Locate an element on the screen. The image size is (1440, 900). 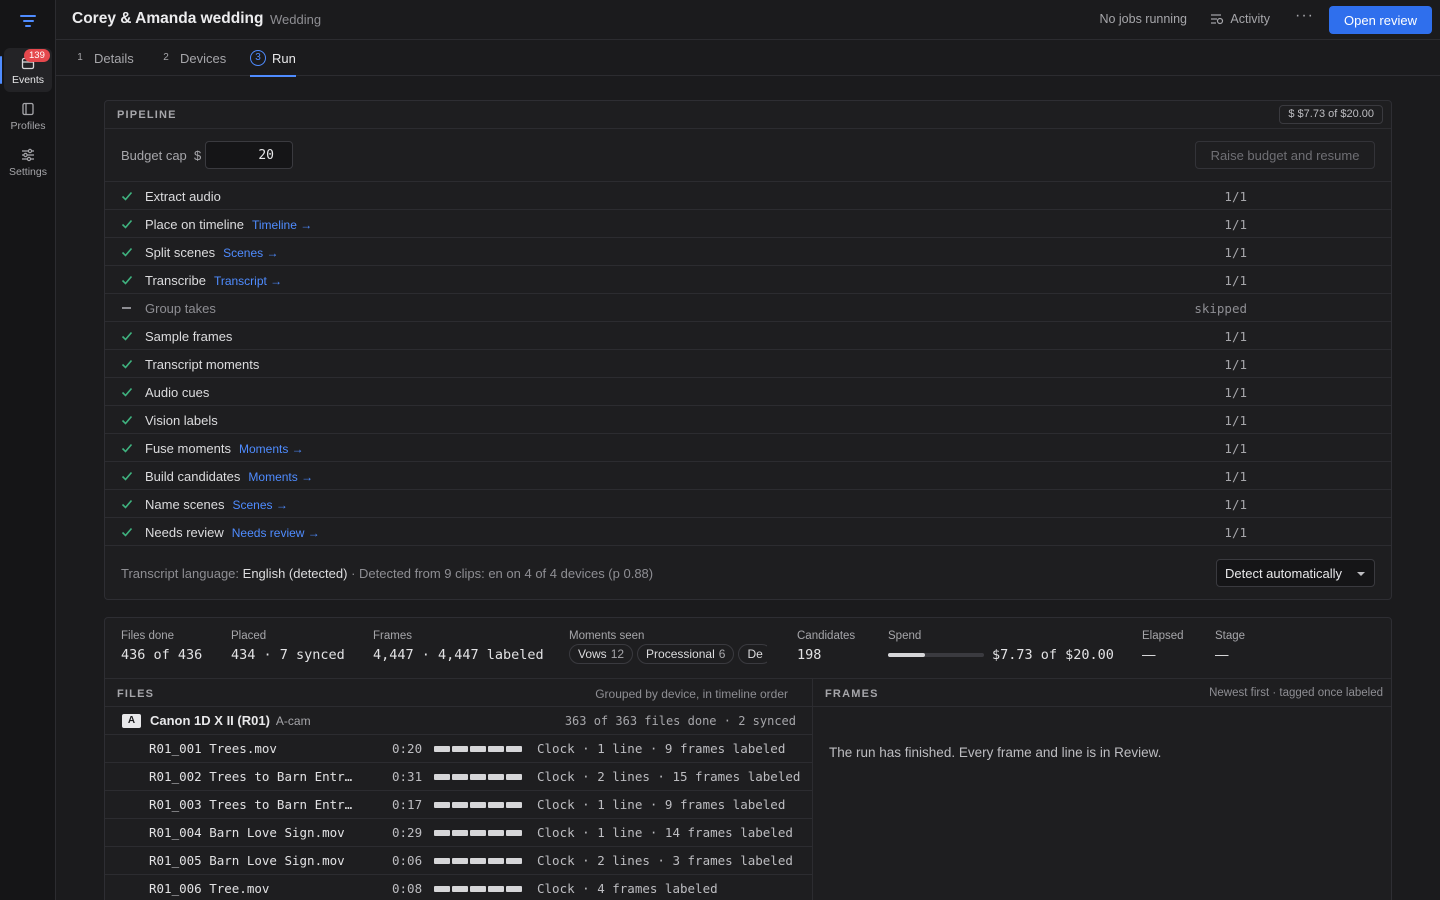
stage-name-text: Split scenes is located at coordinates (180, 252).